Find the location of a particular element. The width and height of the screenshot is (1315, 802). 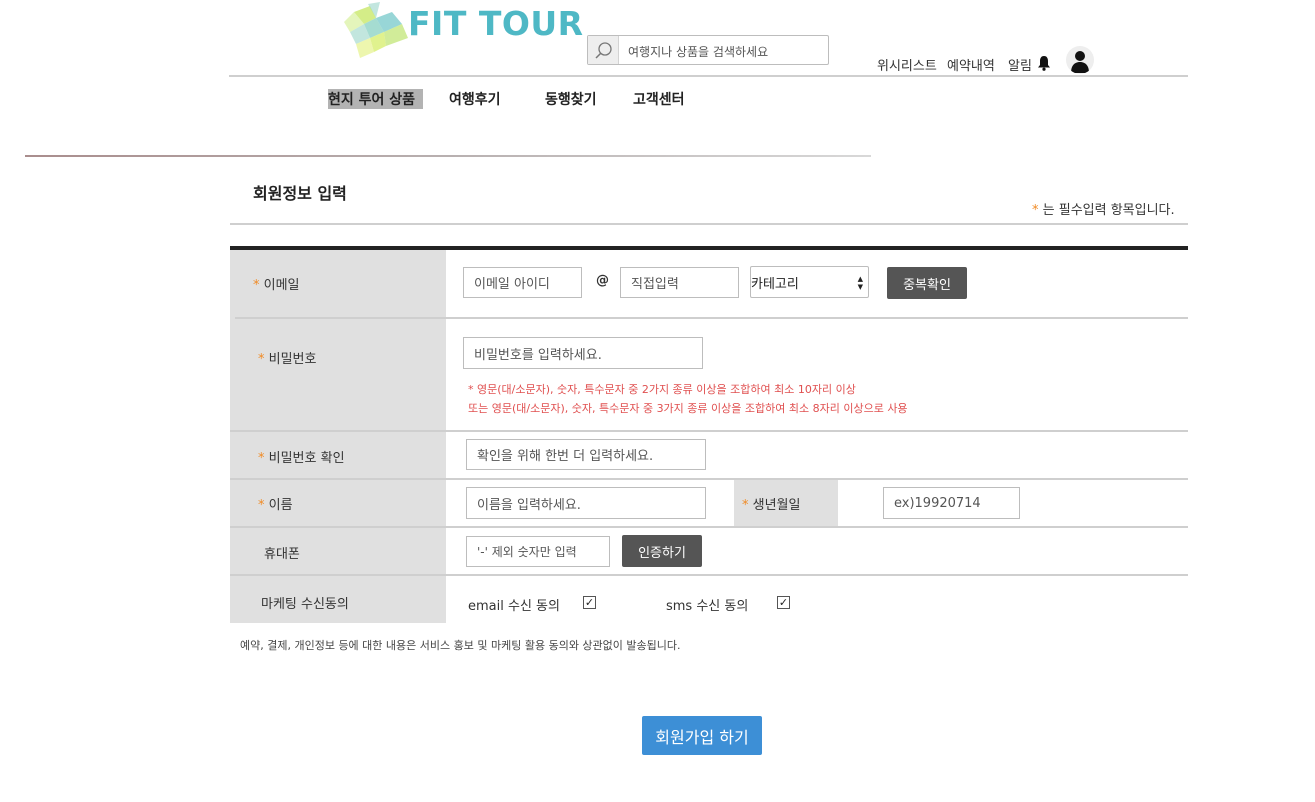

email-label: * 이메일 is located at coordinates (276, 283).